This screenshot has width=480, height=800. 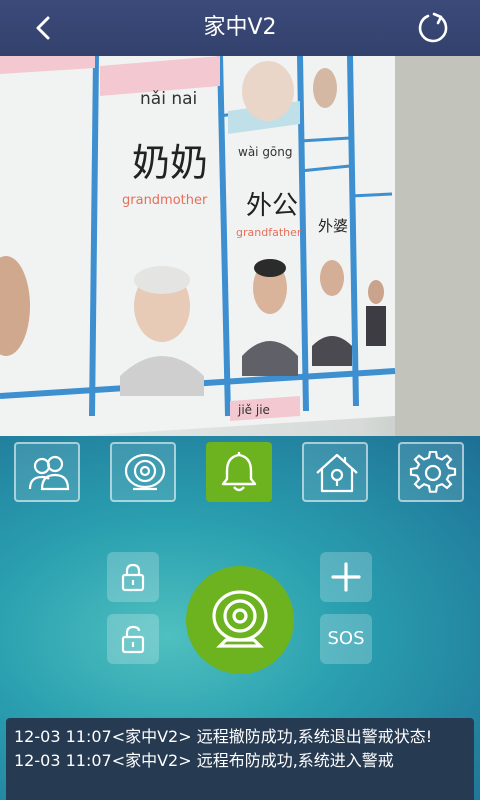 I want to click on monitor-button, so click(x=240, y=620).